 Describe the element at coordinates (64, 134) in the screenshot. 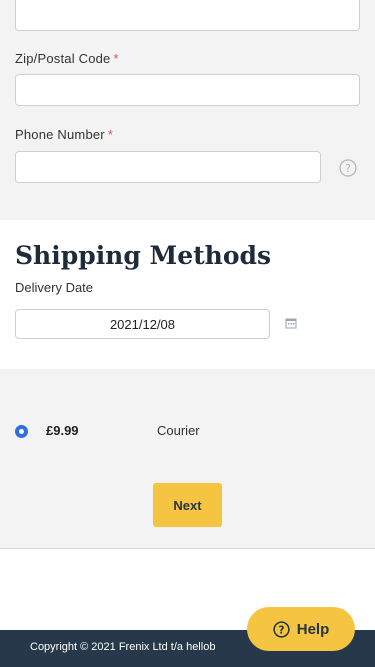

I see `phone-label: Phone Number *` at that location.